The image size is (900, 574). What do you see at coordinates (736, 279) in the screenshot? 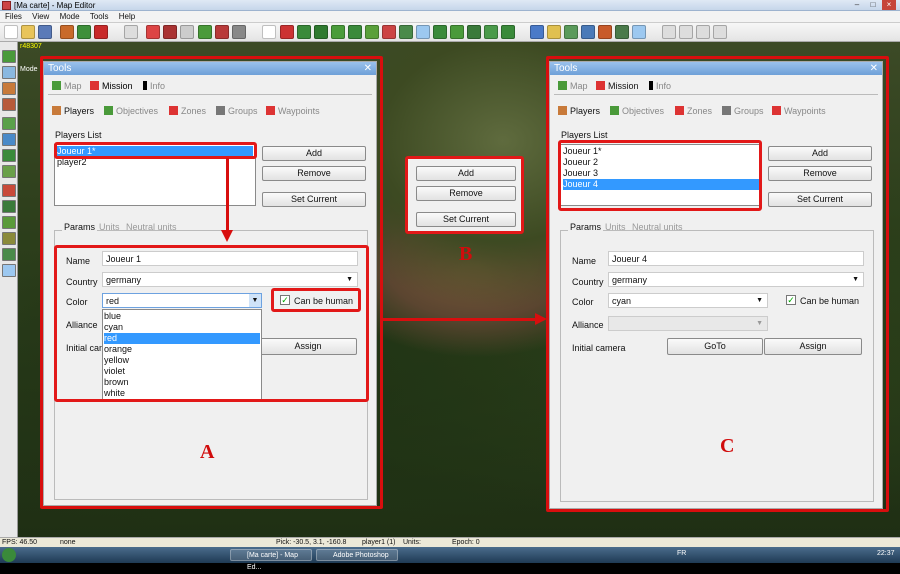
I see `country-select: germany ▼` at bounding box center [736, 279].